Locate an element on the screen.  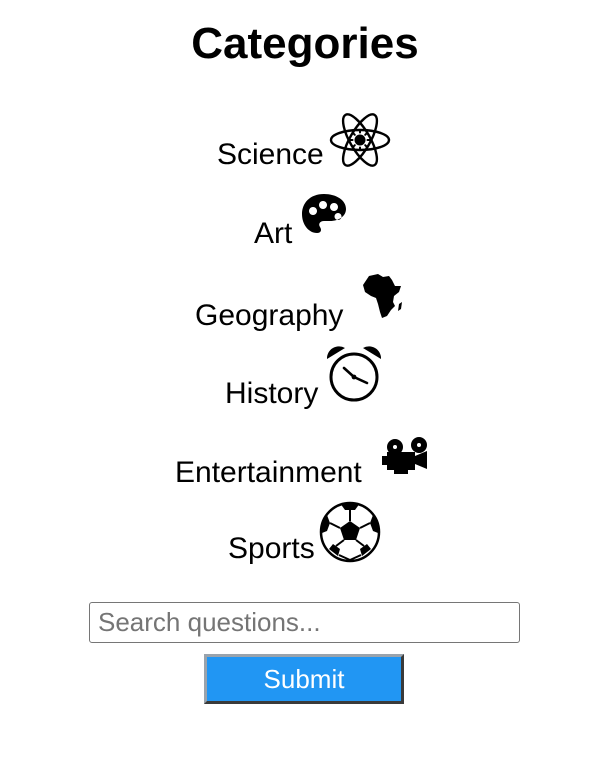
submit-button: Submit is located at coordinates (304, 679).